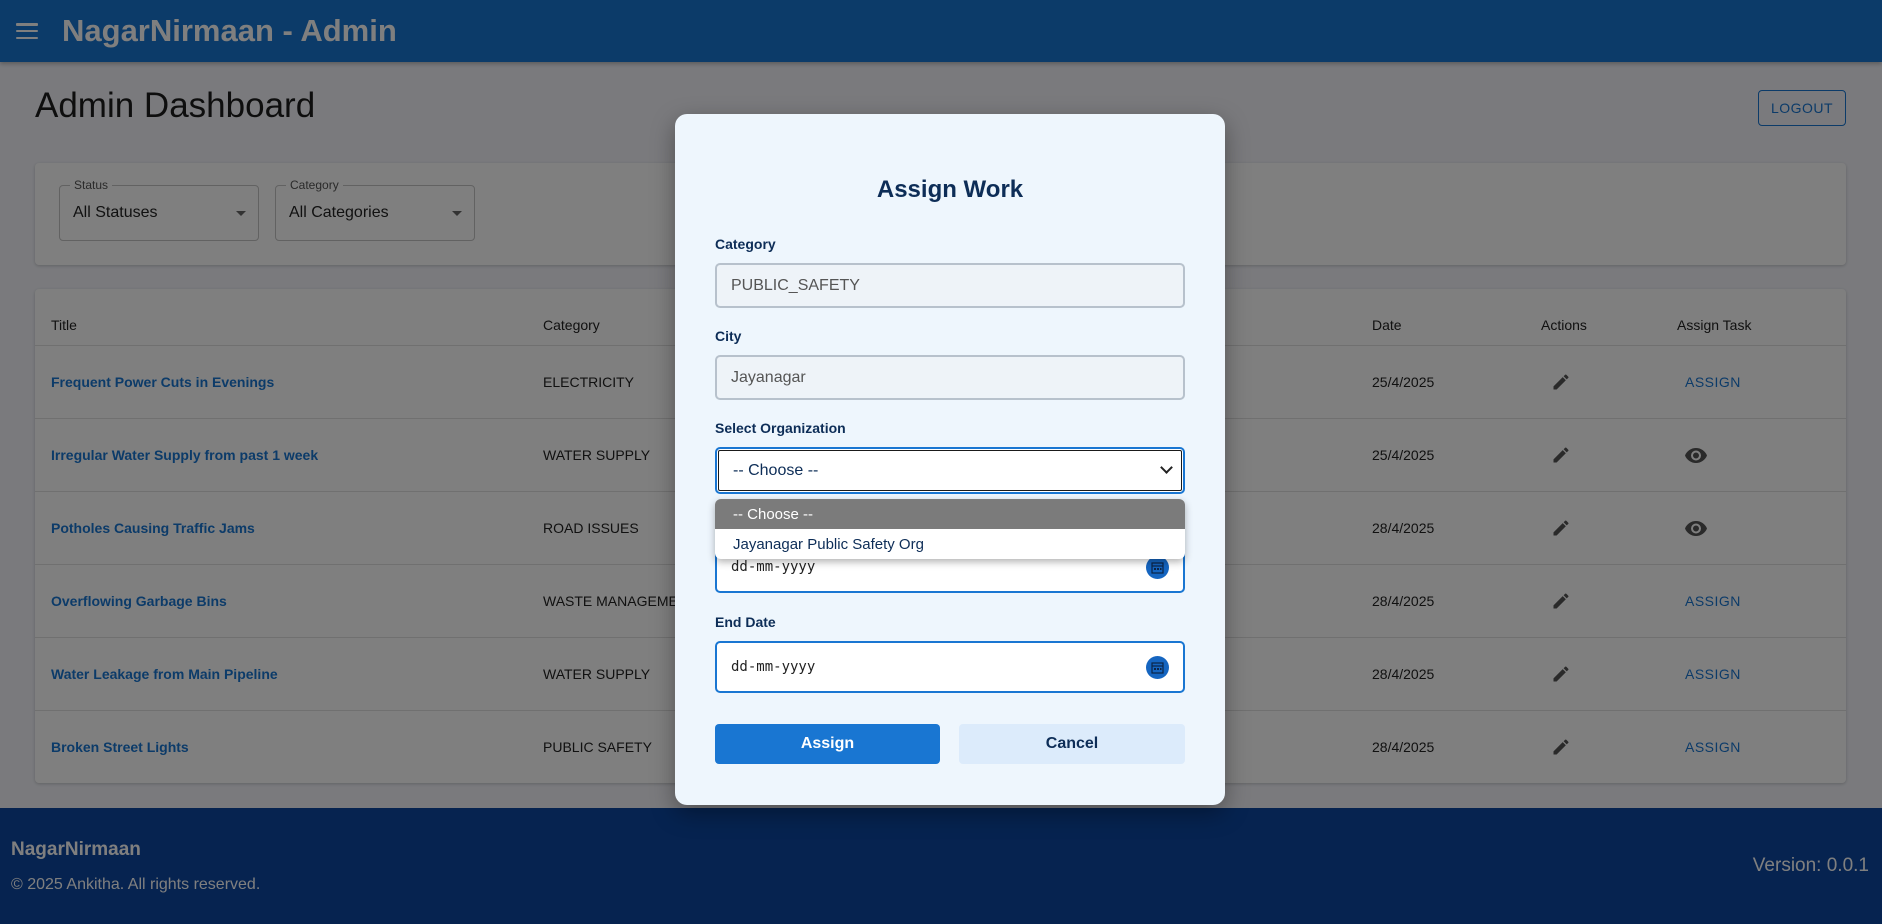  I want to click on organization-select-value: -- Choose --, so click(776, 470).